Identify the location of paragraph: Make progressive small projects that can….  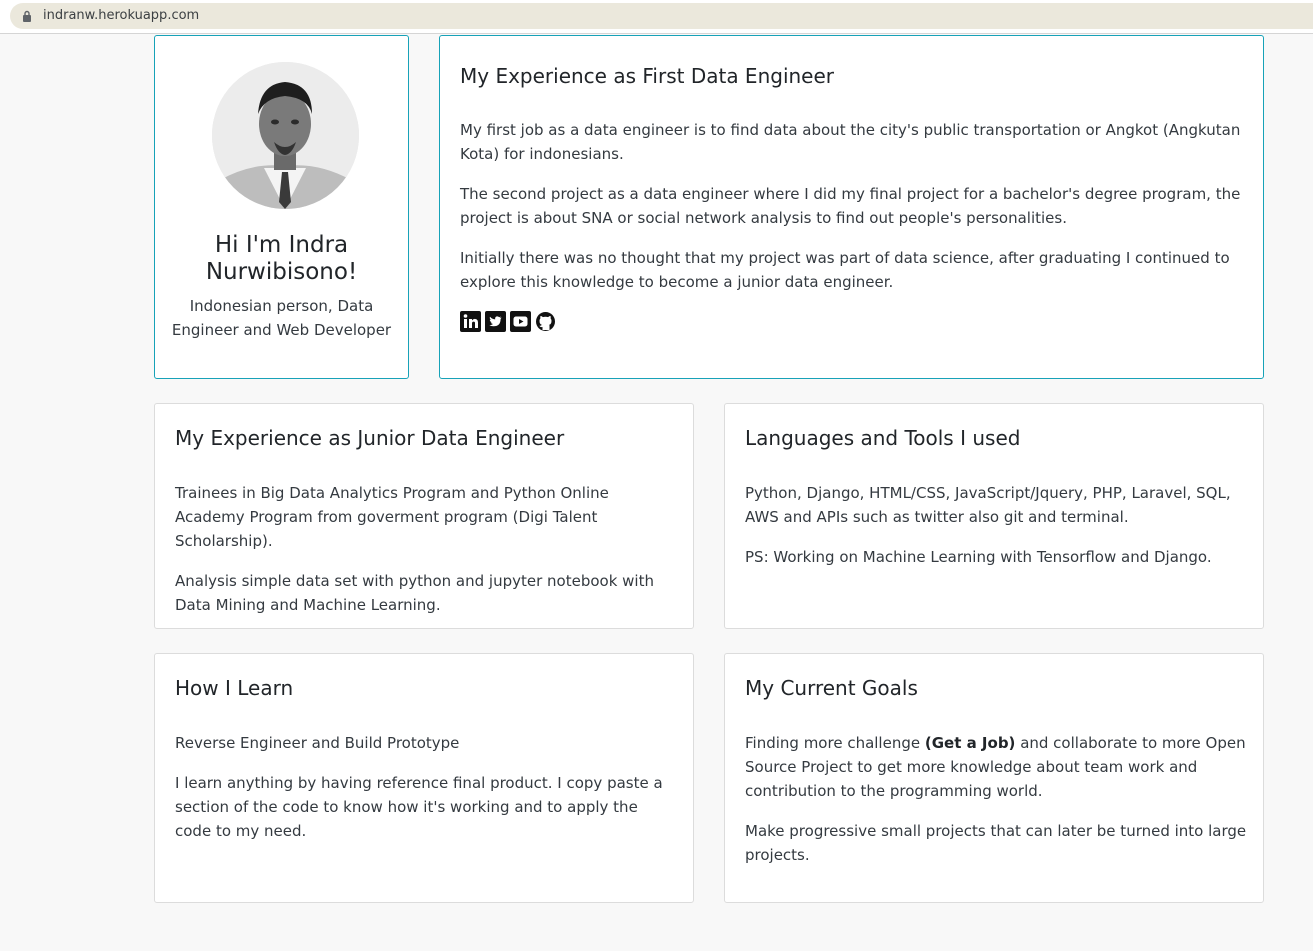
(996, 843).